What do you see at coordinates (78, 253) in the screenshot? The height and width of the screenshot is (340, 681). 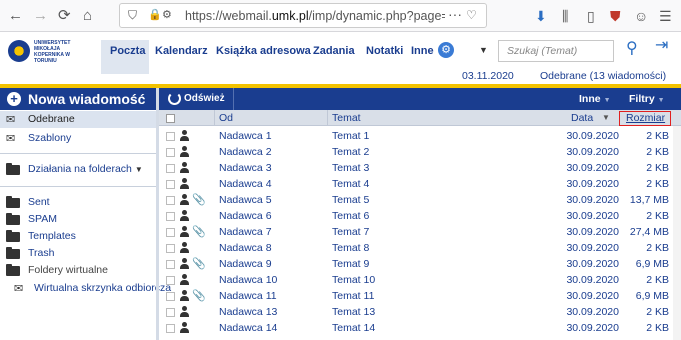 I see `sidebar-item-trash: Trash` at bounding box center [78, 253].